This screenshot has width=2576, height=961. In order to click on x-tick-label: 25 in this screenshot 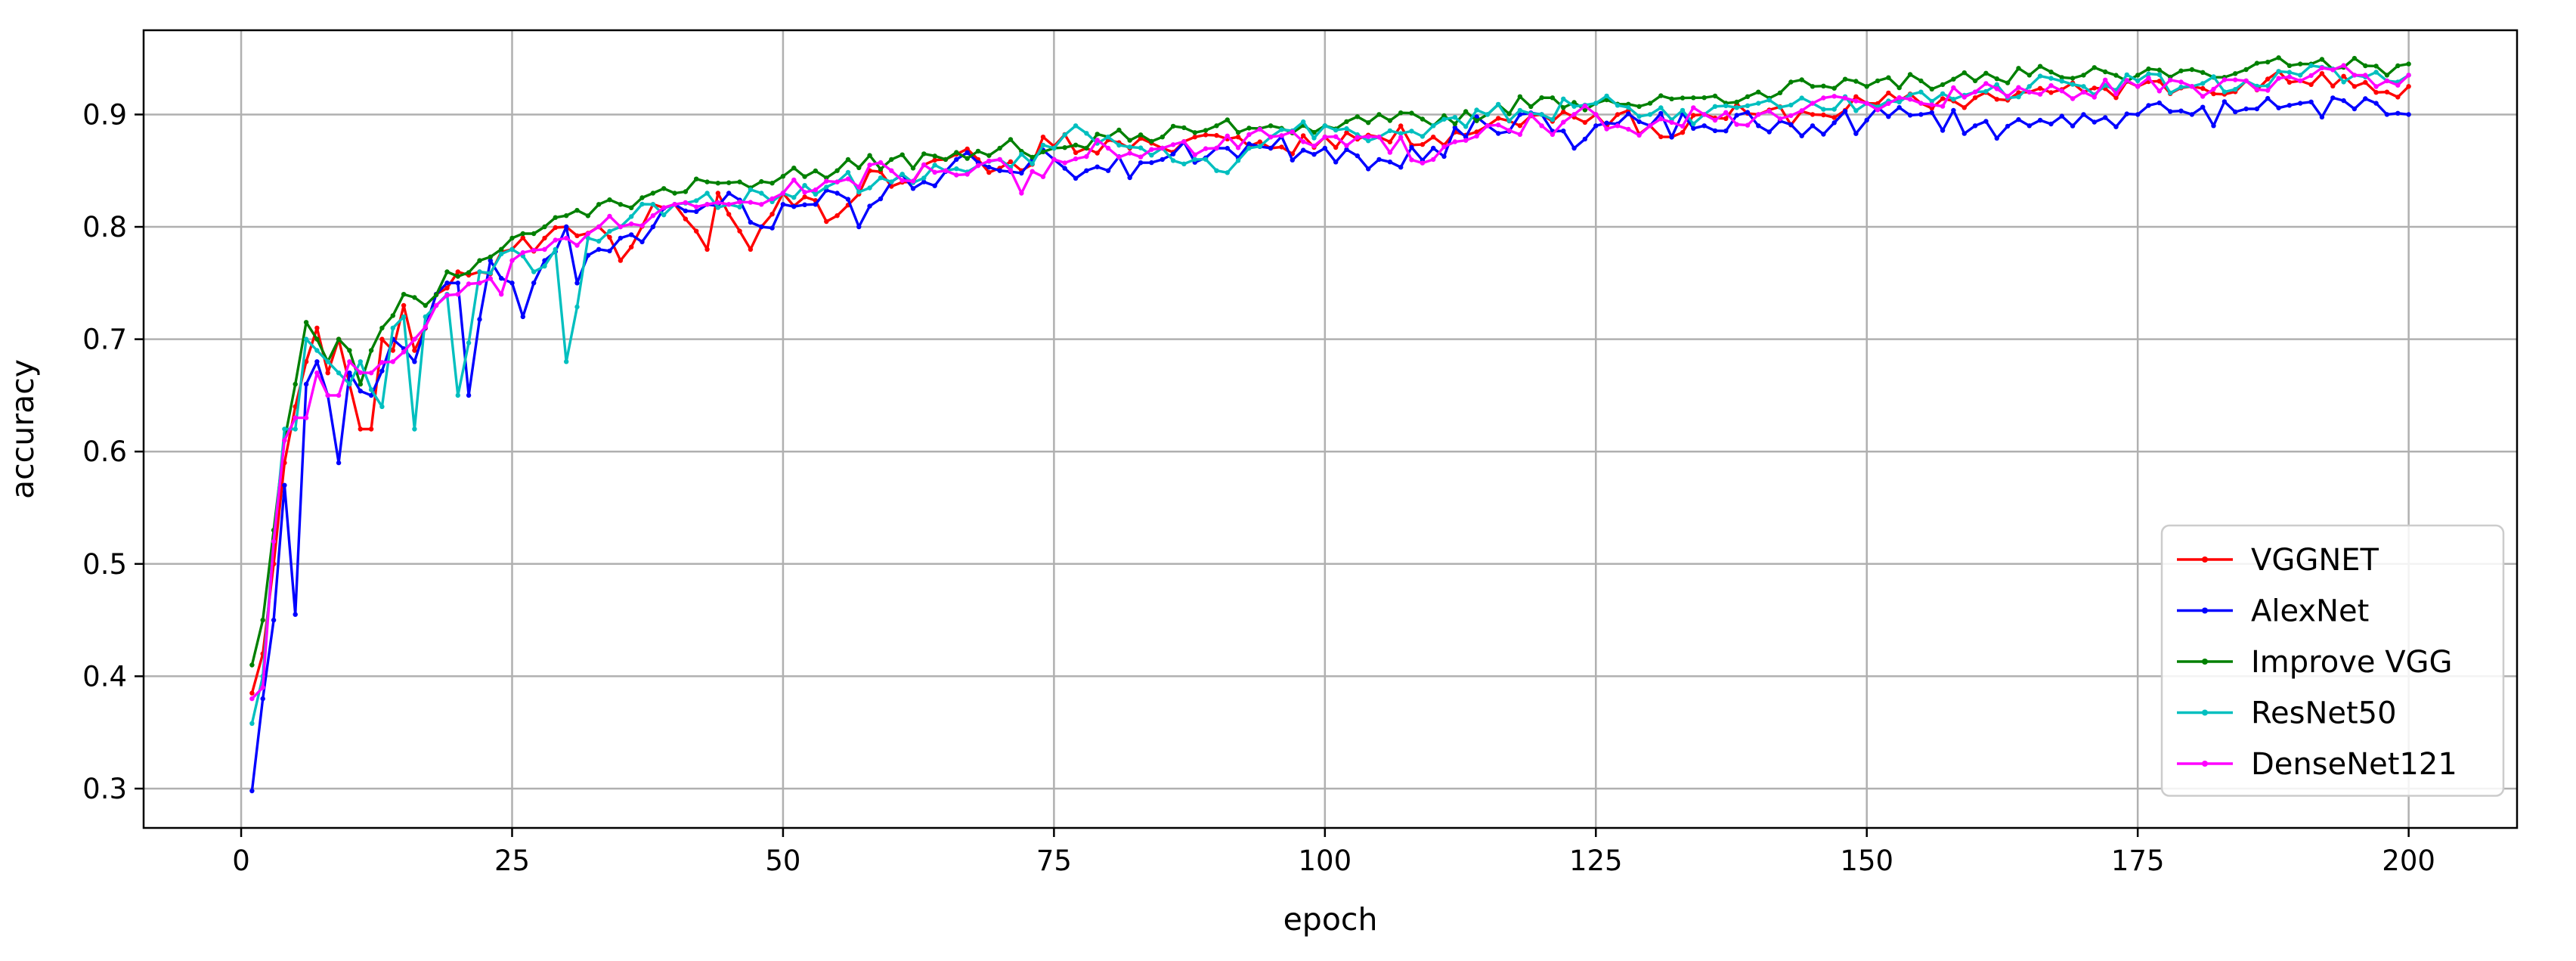, I will do `click(512, 861)`.